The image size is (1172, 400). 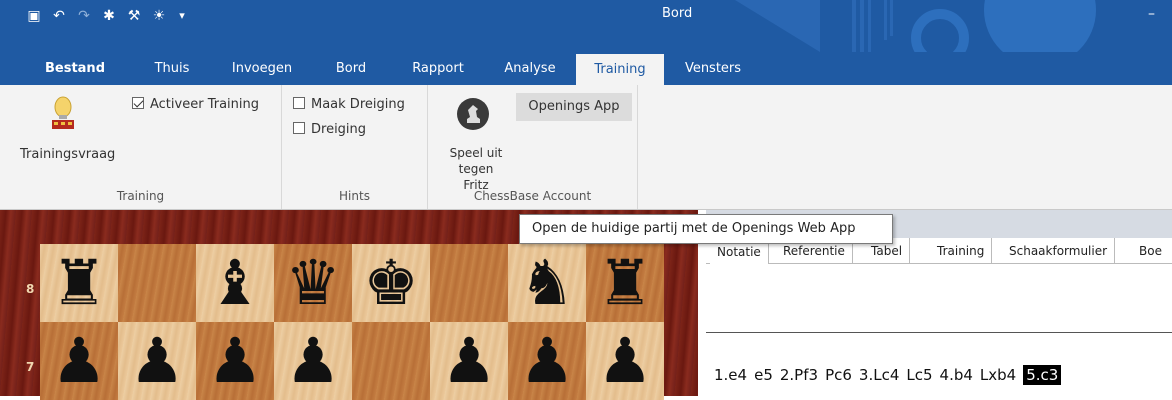 What do you see at coordinates (339, 129) in the screenshot?
I see `dreiging-label: Dreiging` at bounding box center [339, 129].